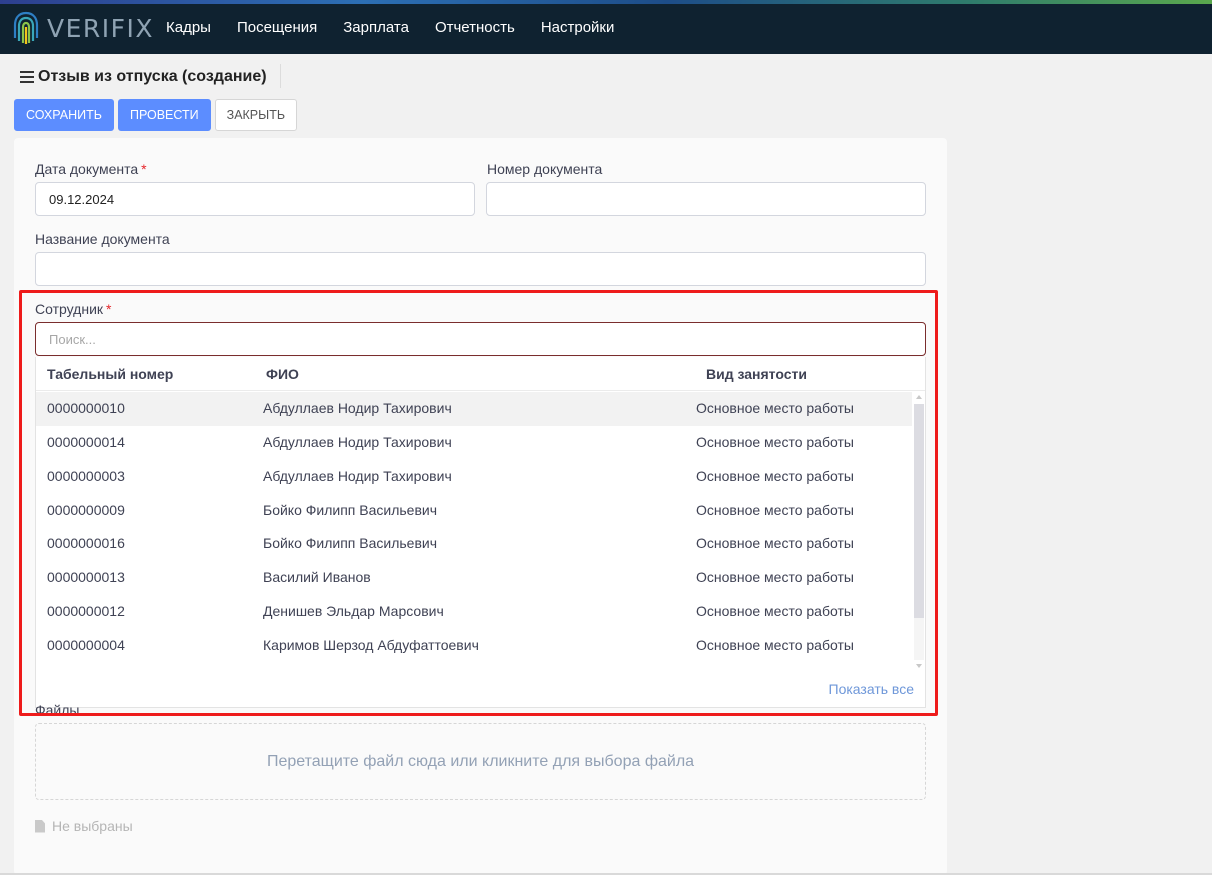 This screenshot has width=1212, height=875. Describe the element at coordinates (545, 169) in the screenshot. I see `doc-number-label: Номер документа` at that location.